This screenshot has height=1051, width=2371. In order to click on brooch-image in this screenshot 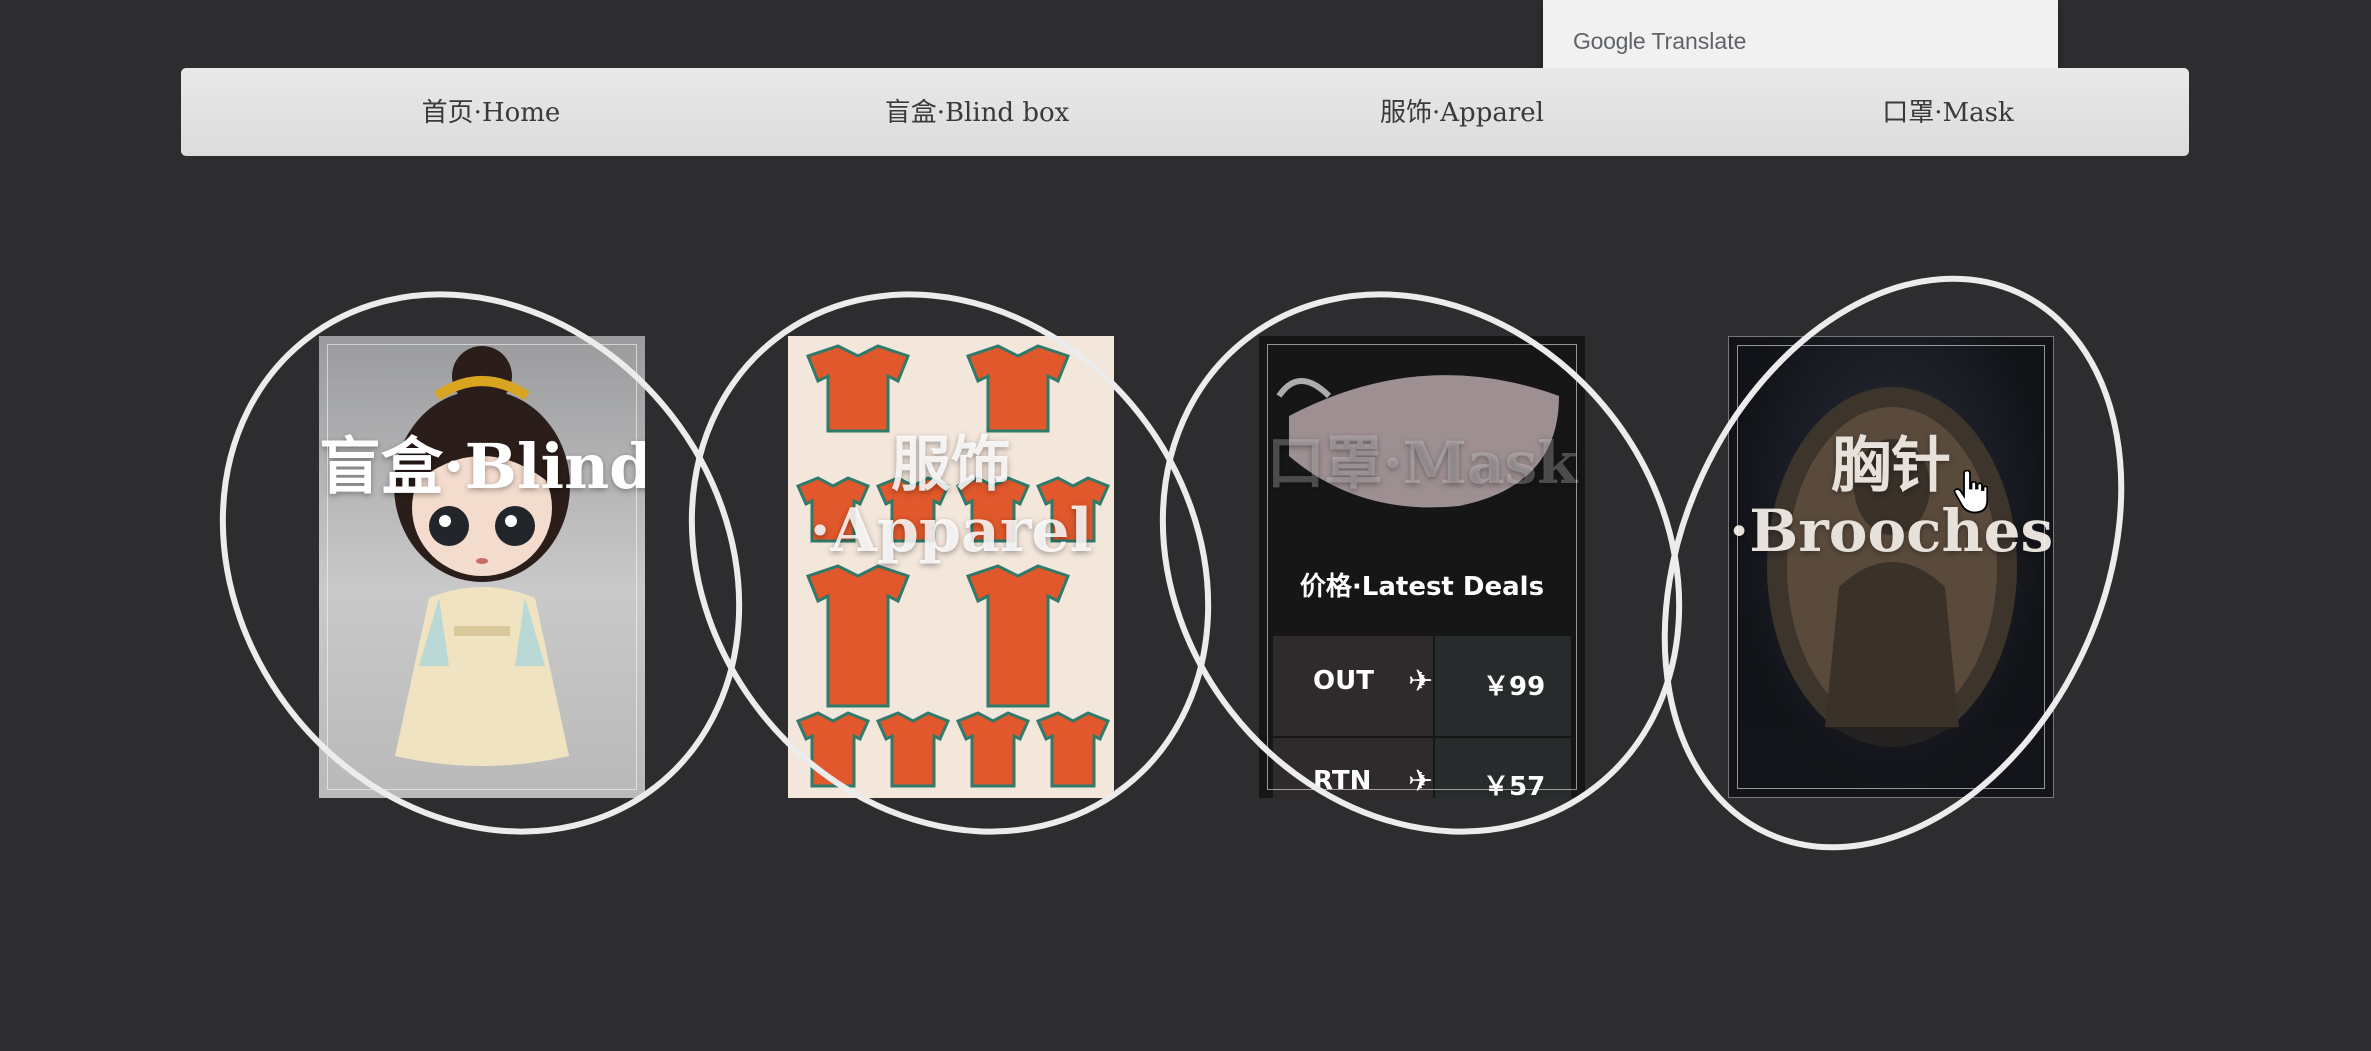, I will do `click(1891, 592)`.